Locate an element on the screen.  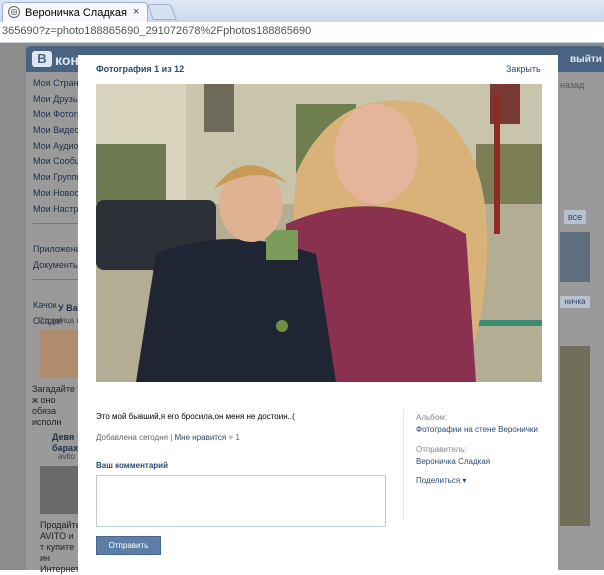
logout-link: выйти is located at coordinates (586, 59).